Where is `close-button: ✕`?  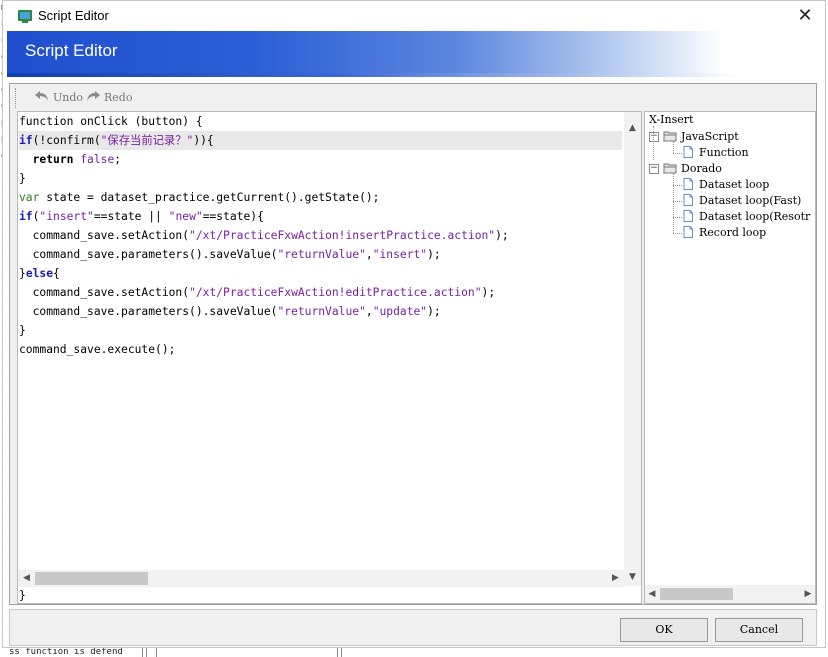
close-button: ✕ is located at coordinates (805, 16).